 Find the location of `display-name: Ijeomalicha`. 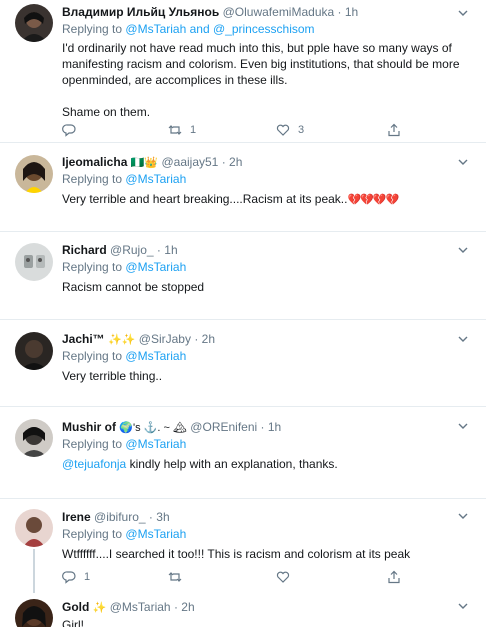

display-name: Ijeomalicha is located at coordinates (94, 162).